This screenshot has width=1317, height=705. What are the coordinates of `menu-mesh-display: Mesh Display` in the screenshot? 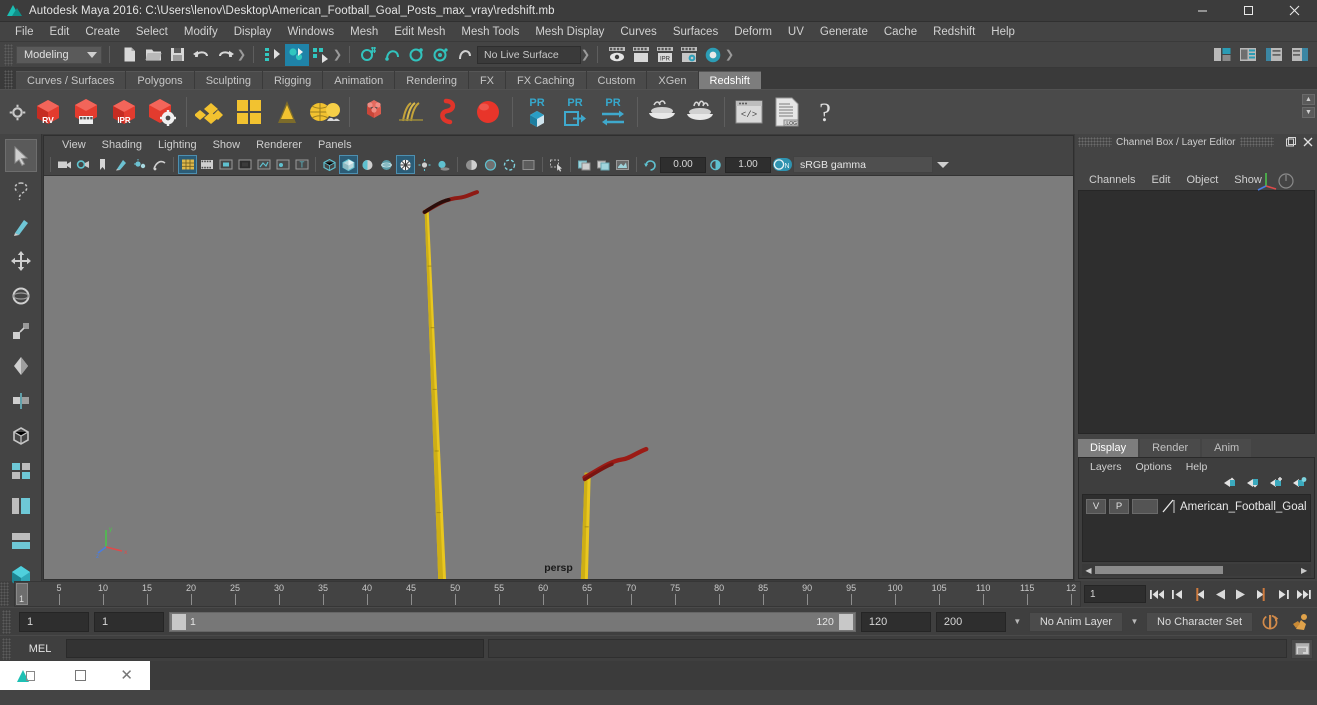 It's located at (569, 32).